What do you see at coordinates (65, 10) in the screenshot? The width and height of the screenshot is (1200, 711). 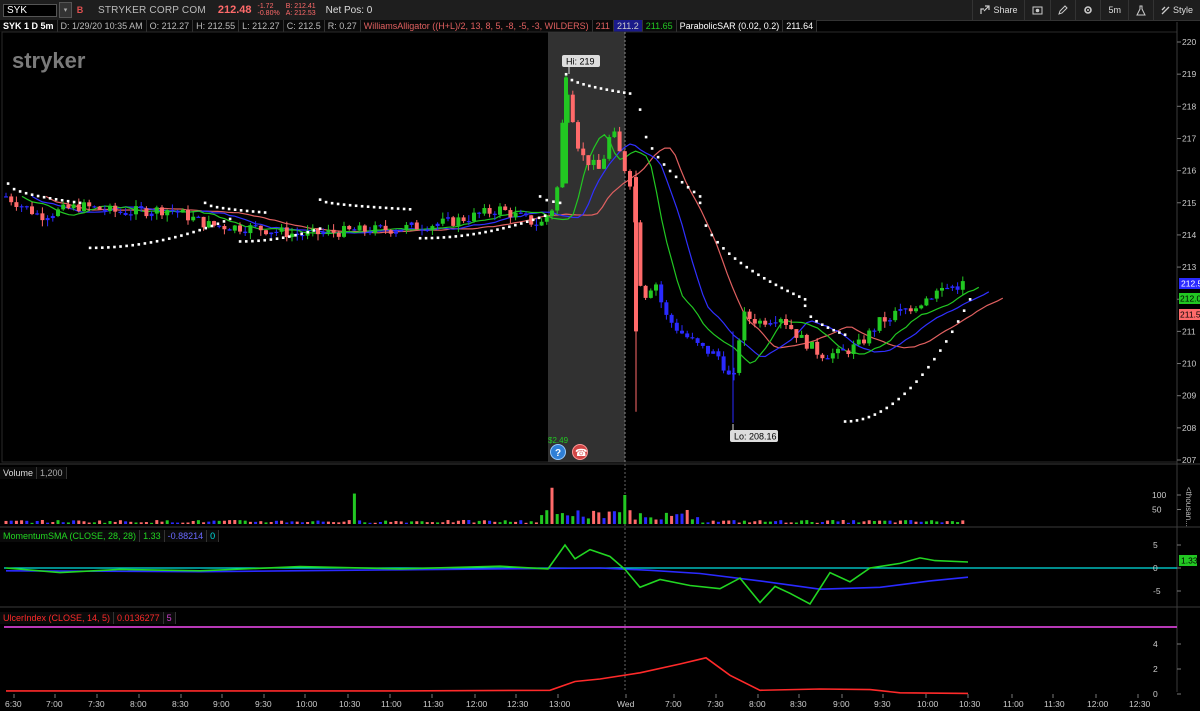 I see `symbol-dropdown-button: ▾` at bounding box center [65, 10].